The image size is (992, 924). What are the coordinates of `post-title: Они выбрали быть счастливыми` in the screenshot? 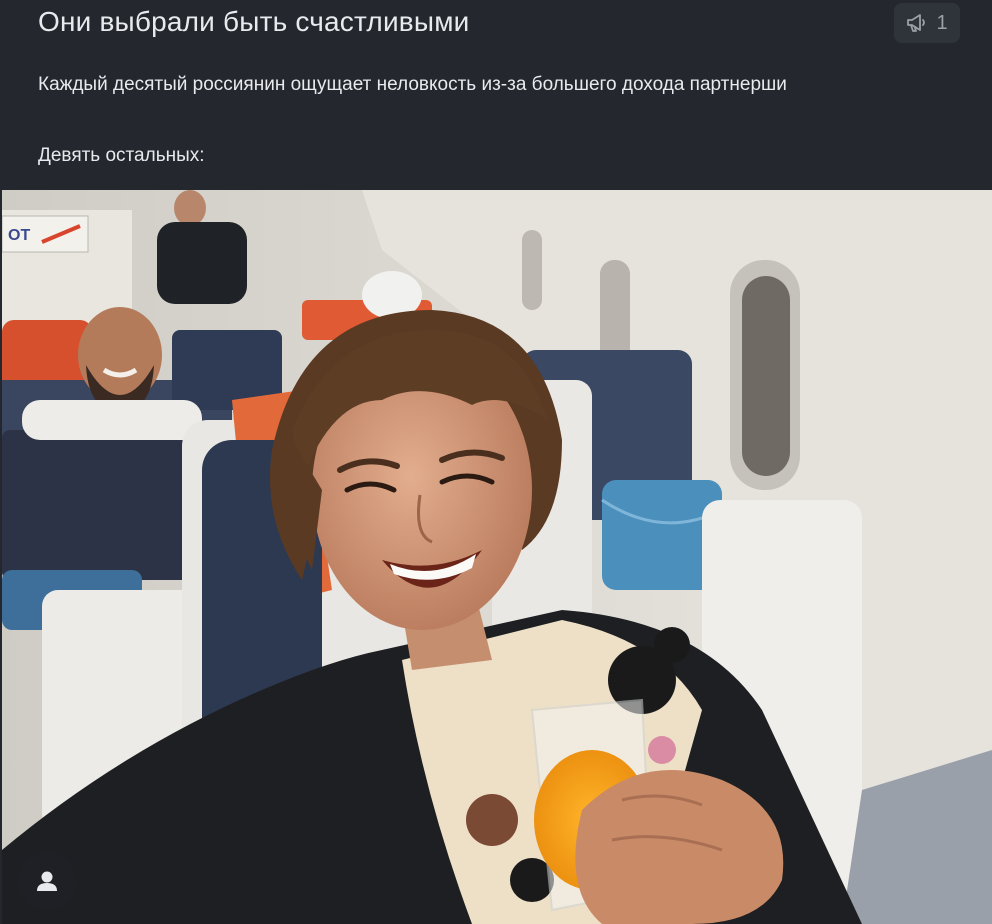 It's located at (254, 21).